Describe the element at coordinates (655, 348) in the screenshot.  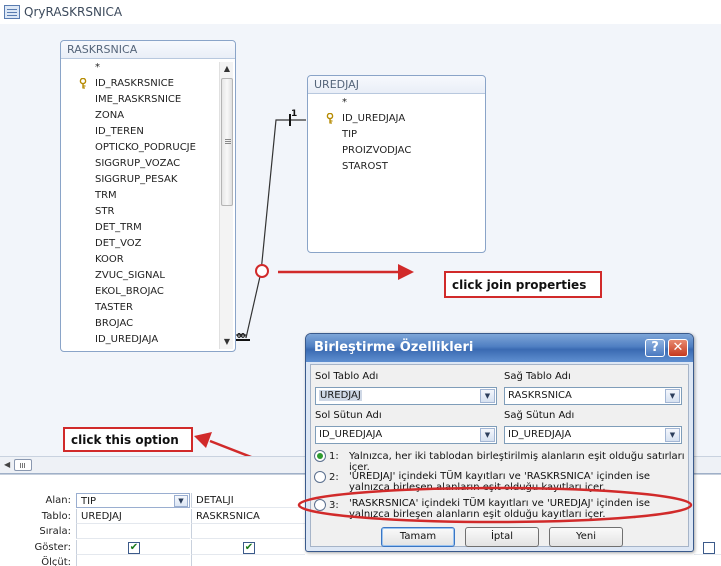
I see `help-icon: ?` at that location.